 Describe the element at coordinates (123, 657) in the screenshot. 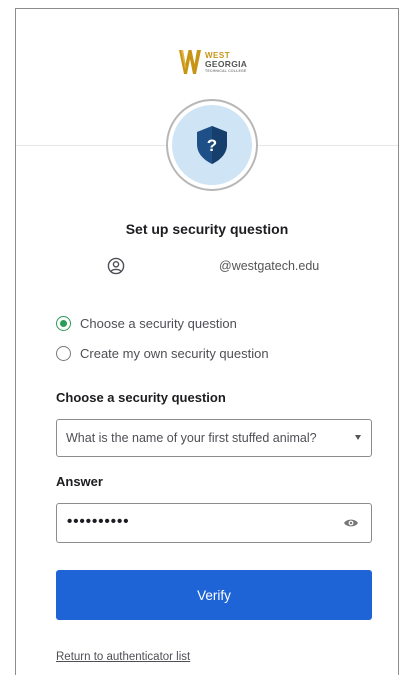

I see `return-to-authenticator-list-link: Return to authenticator list` at that location.